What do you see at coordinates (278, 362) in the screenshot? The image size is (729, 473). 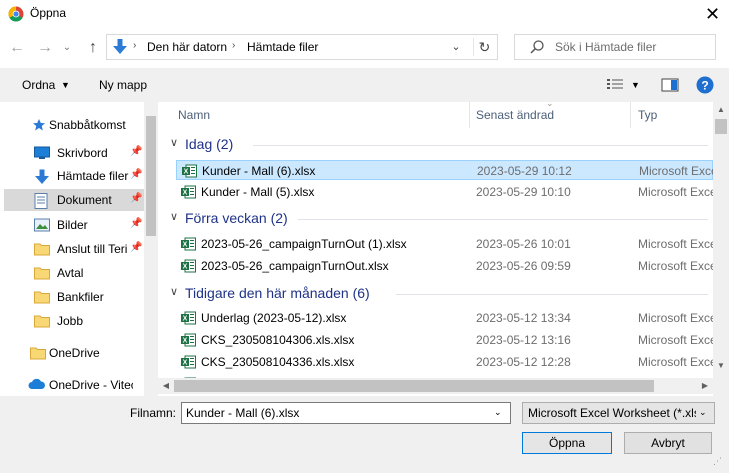 I see `file-name: CKS_230508104336.xls.xlsx` at bounding box center [278, 362].